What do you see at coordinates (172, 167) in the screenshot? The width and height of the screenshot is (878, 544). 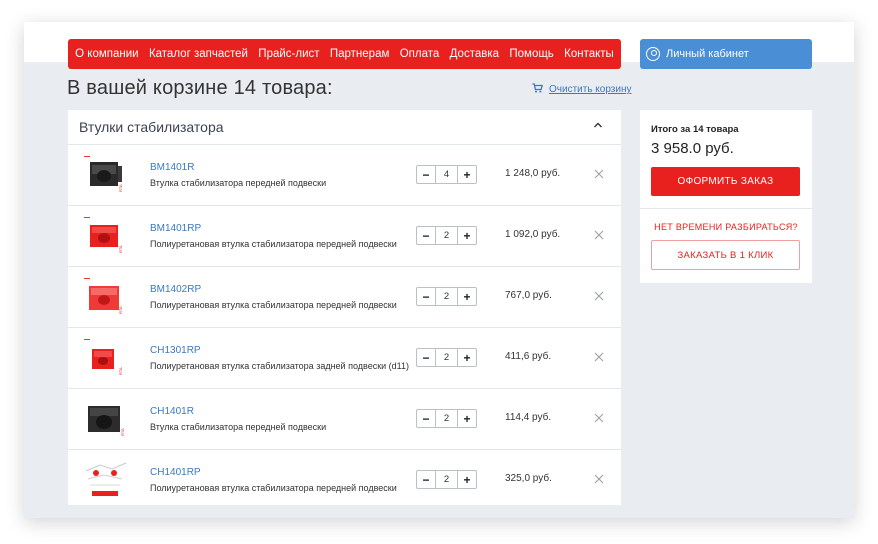 I see `product-code-link: BM1401R` at bounding box center [172, 167].